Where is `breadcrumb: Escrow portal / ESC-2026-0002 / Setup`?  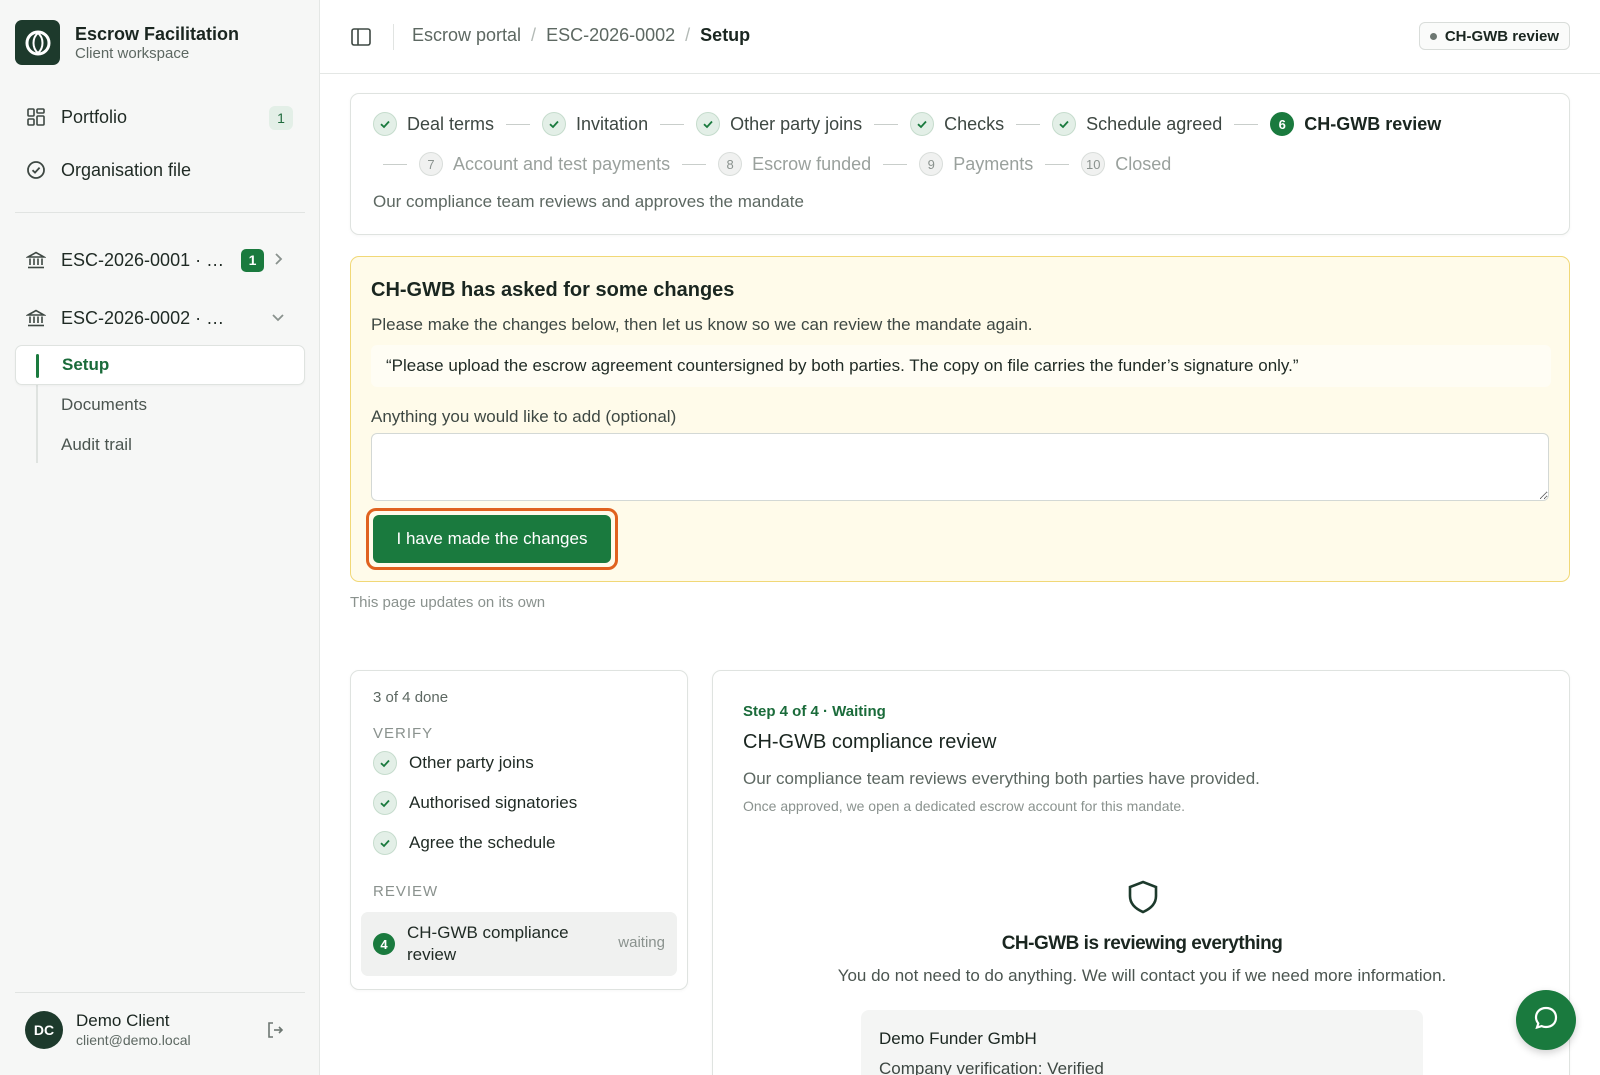
breadcrumb: Escrow portal / ESC-2026-0002 / Setup is located at coordinates (581, 35).